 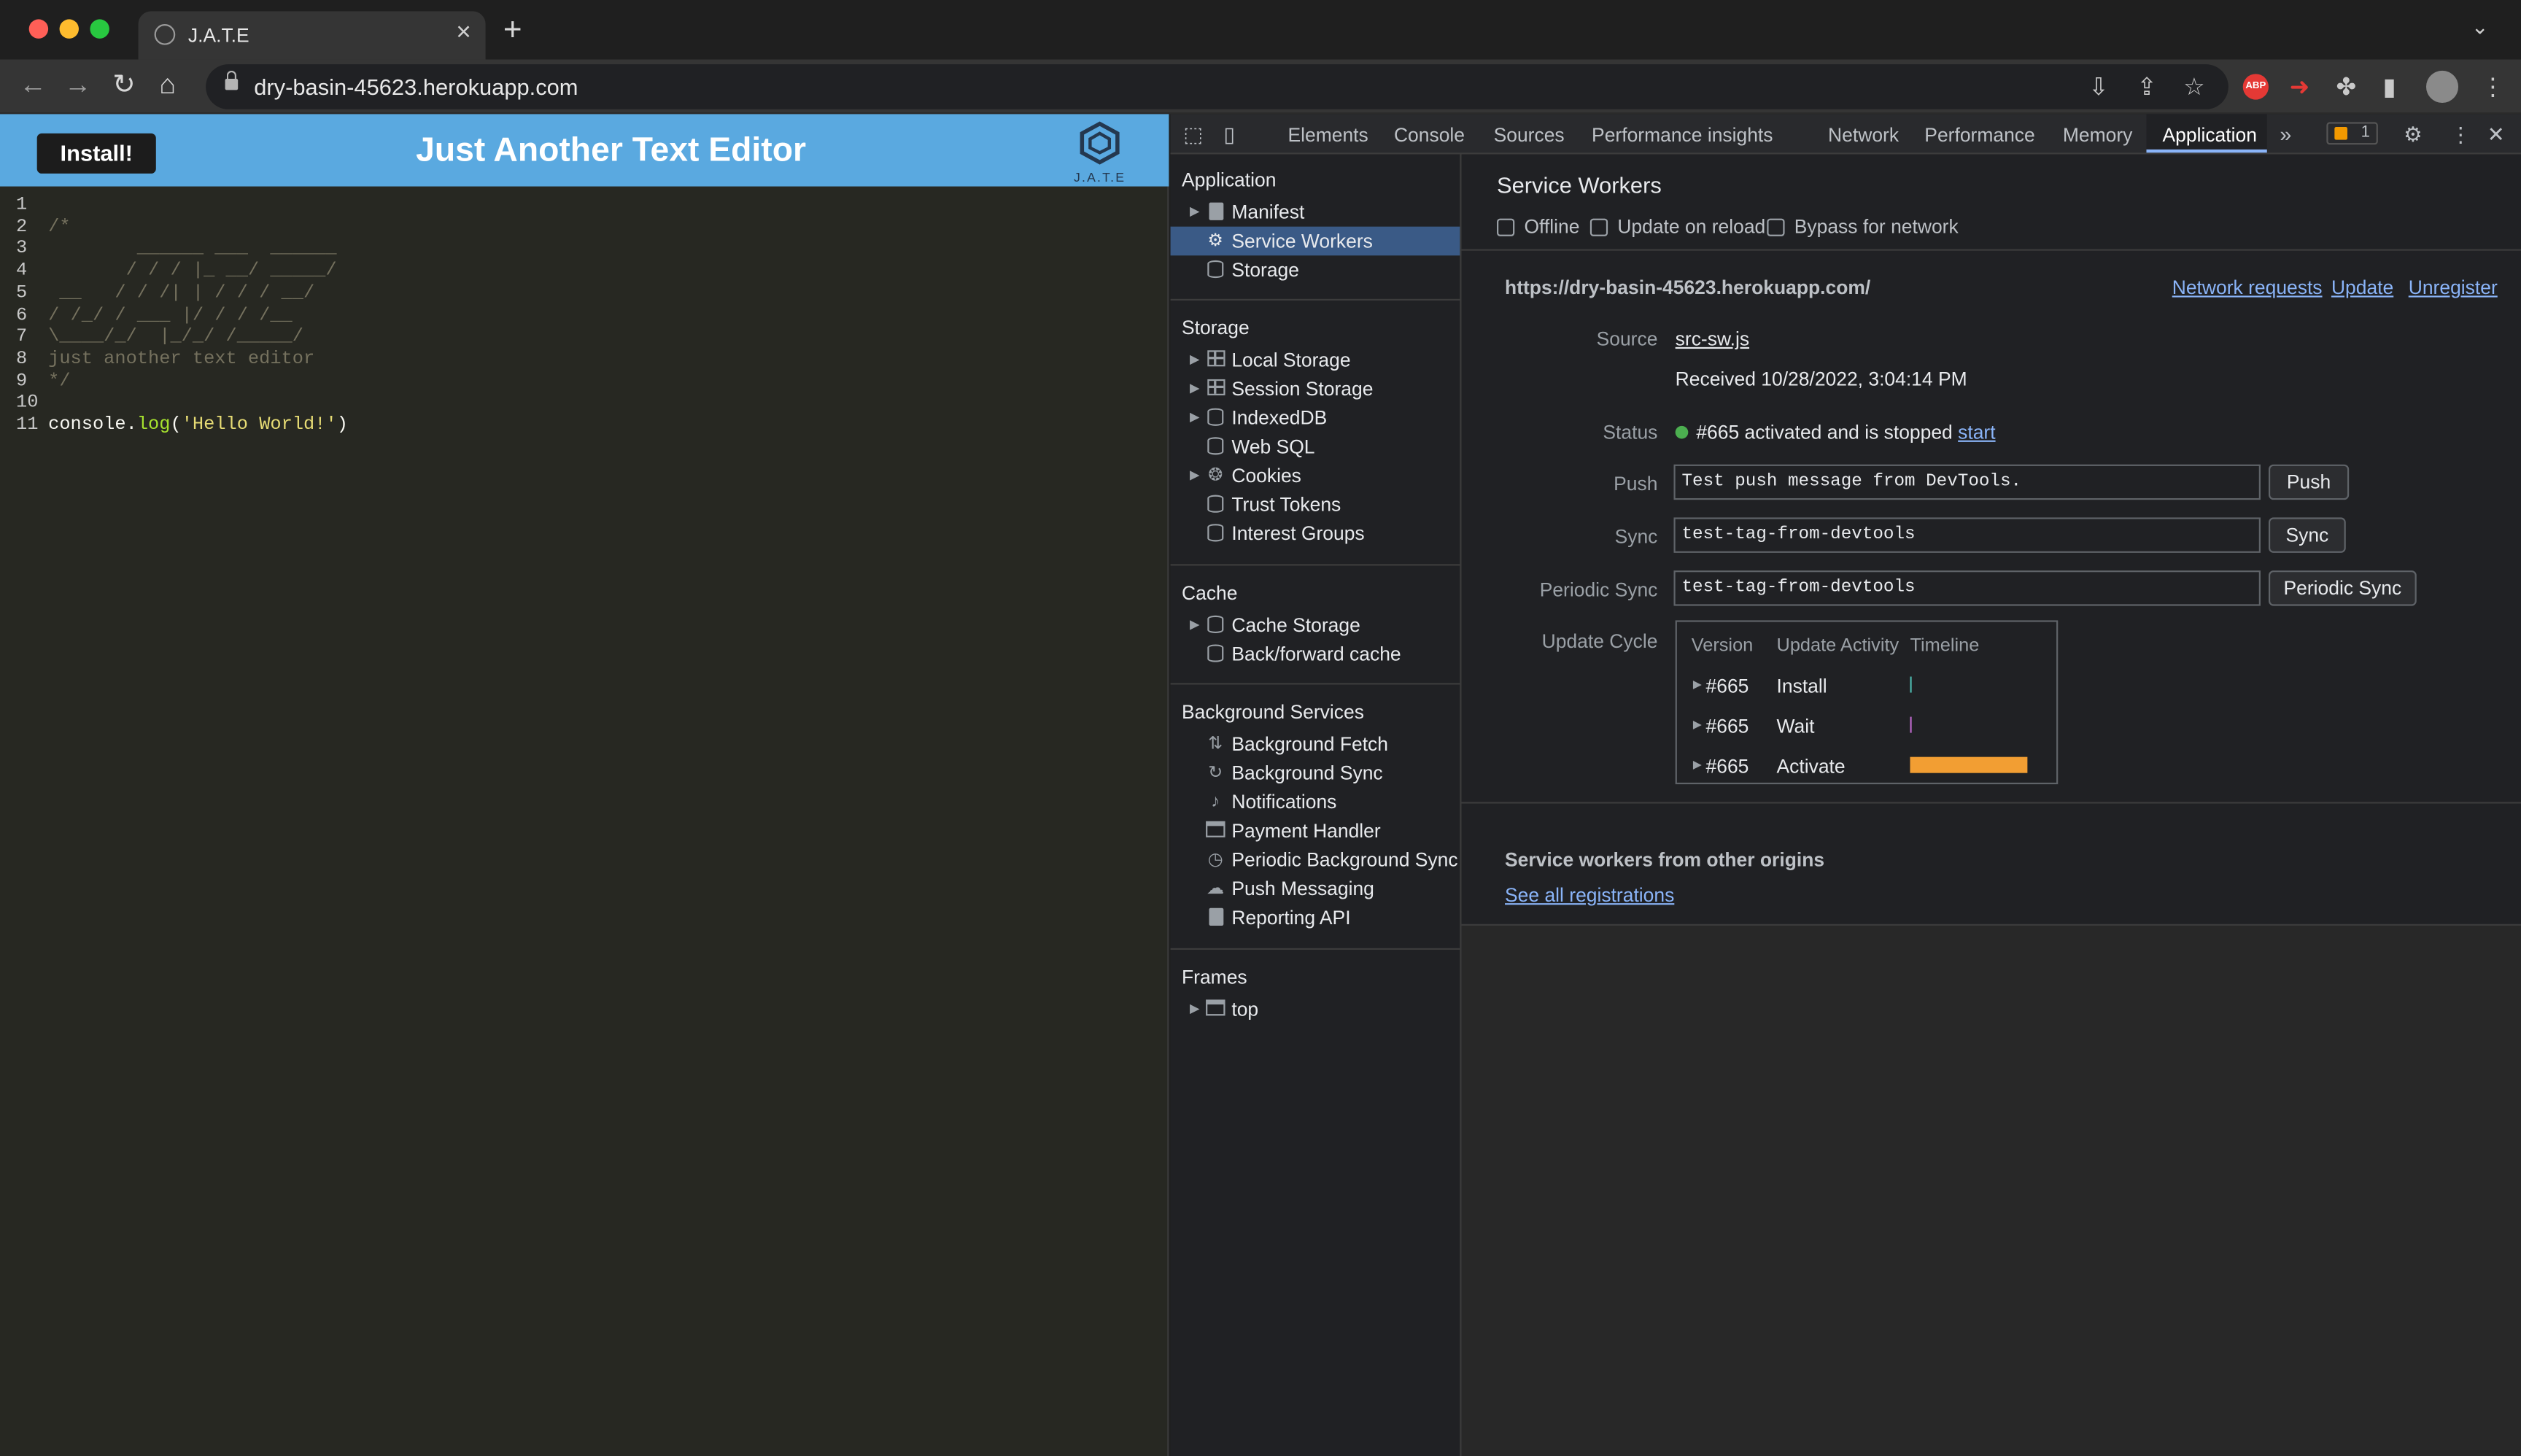 What do you see at coordinates (2480, 27) in the screenshot?
I see `chevron-down-icon: ⌄` at bounding box center [2480, 27].